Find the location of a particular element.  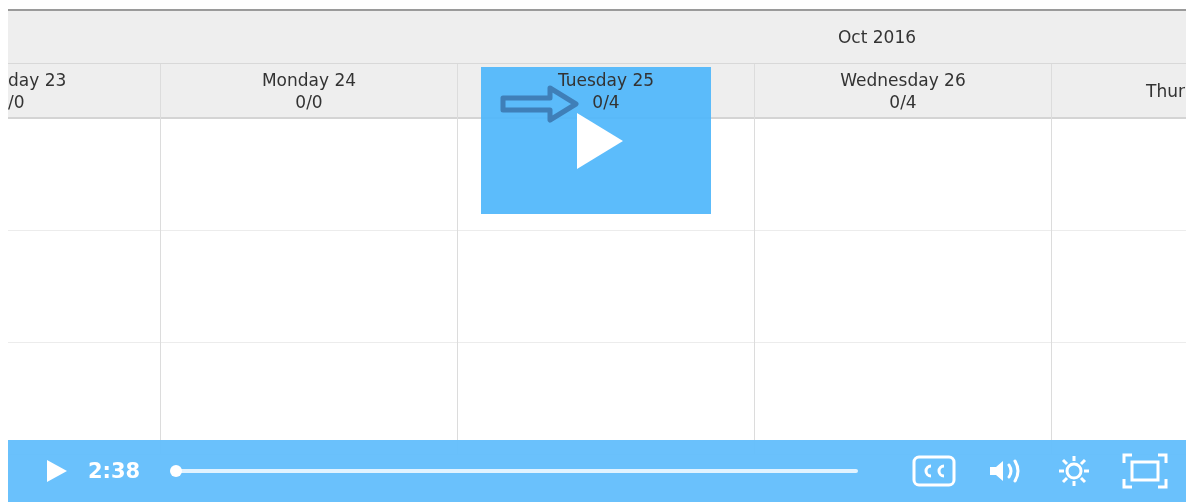

day-count: /0 is located at coordinates (16, 101).